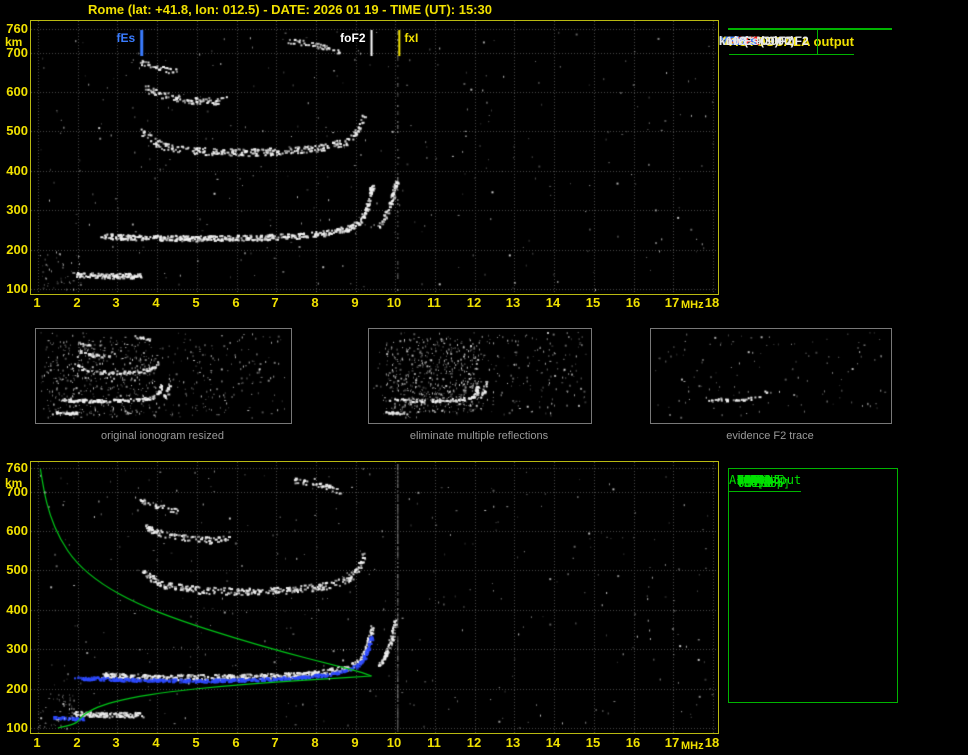 The image size is (968, 755). I want to click on marker-label-foF2: foF2, so click(353, 38).